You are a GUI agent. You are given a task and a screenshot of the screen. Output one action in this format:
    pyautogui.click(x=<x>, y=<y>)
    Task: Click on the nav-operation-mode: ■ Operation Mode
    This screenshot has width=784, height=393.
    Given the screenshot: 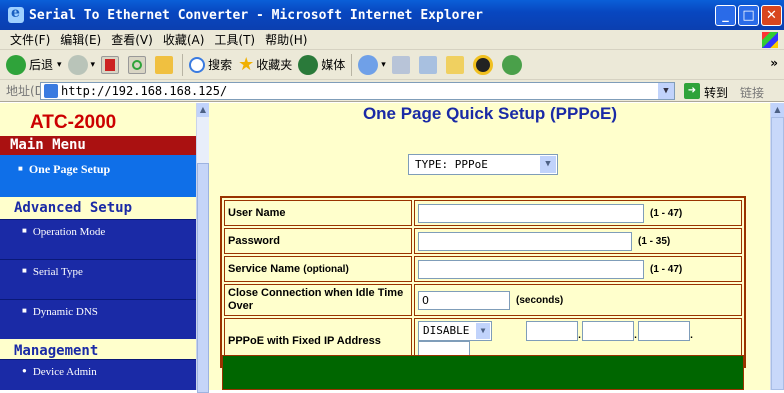 What is the action you would take?
    pyautogui.click(x=98, y=239)
    